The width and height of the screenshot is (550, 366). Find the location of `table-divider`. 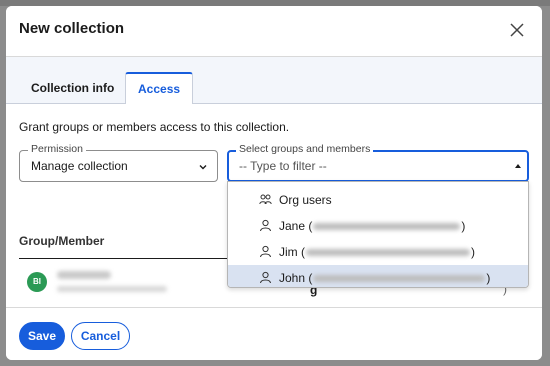

table-divider is located at coordinates (126, 258).